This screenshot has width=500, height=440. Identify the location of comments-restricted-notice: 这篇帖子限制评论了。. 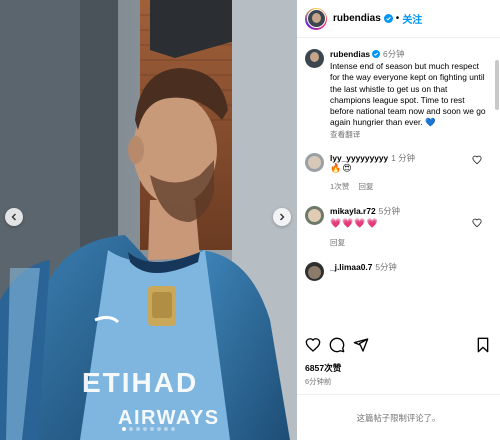
(398, 417).